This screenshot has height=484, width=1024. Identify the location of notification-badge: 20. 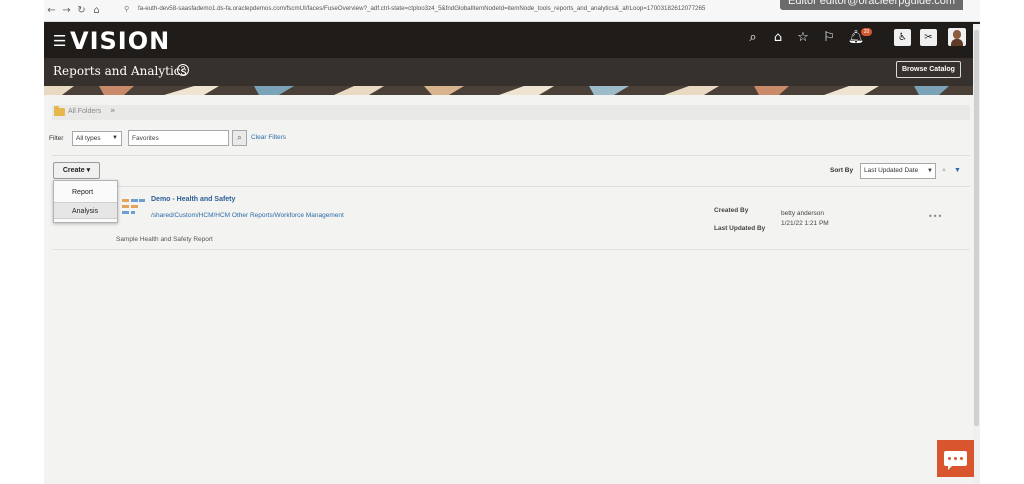
(866, 32).